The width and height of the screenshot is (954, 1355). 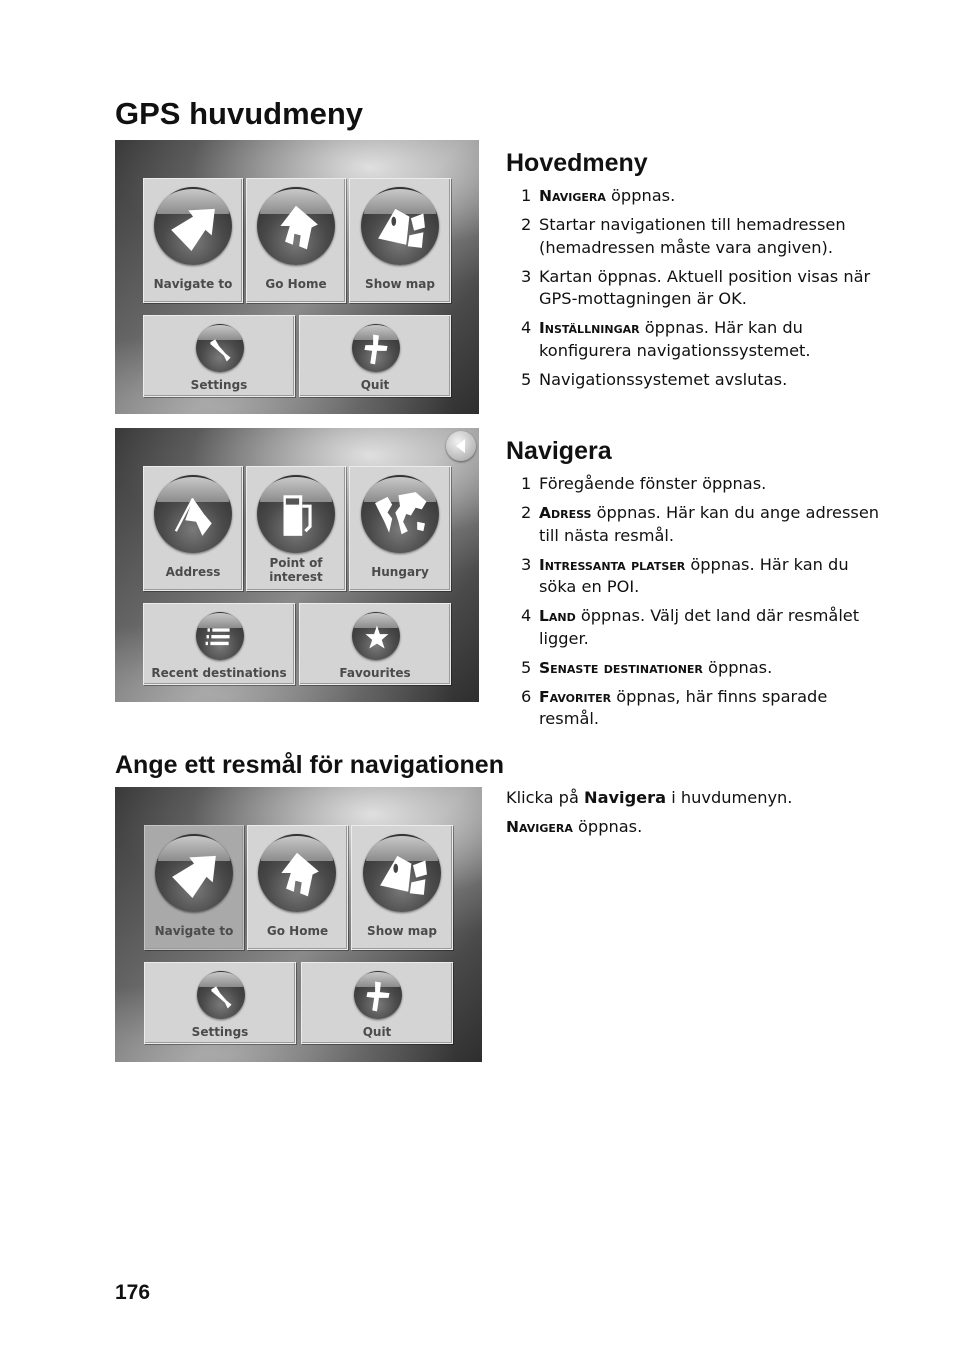 I want to click on point-of-interest-button: Point of interest, so click(x=296, y=528).